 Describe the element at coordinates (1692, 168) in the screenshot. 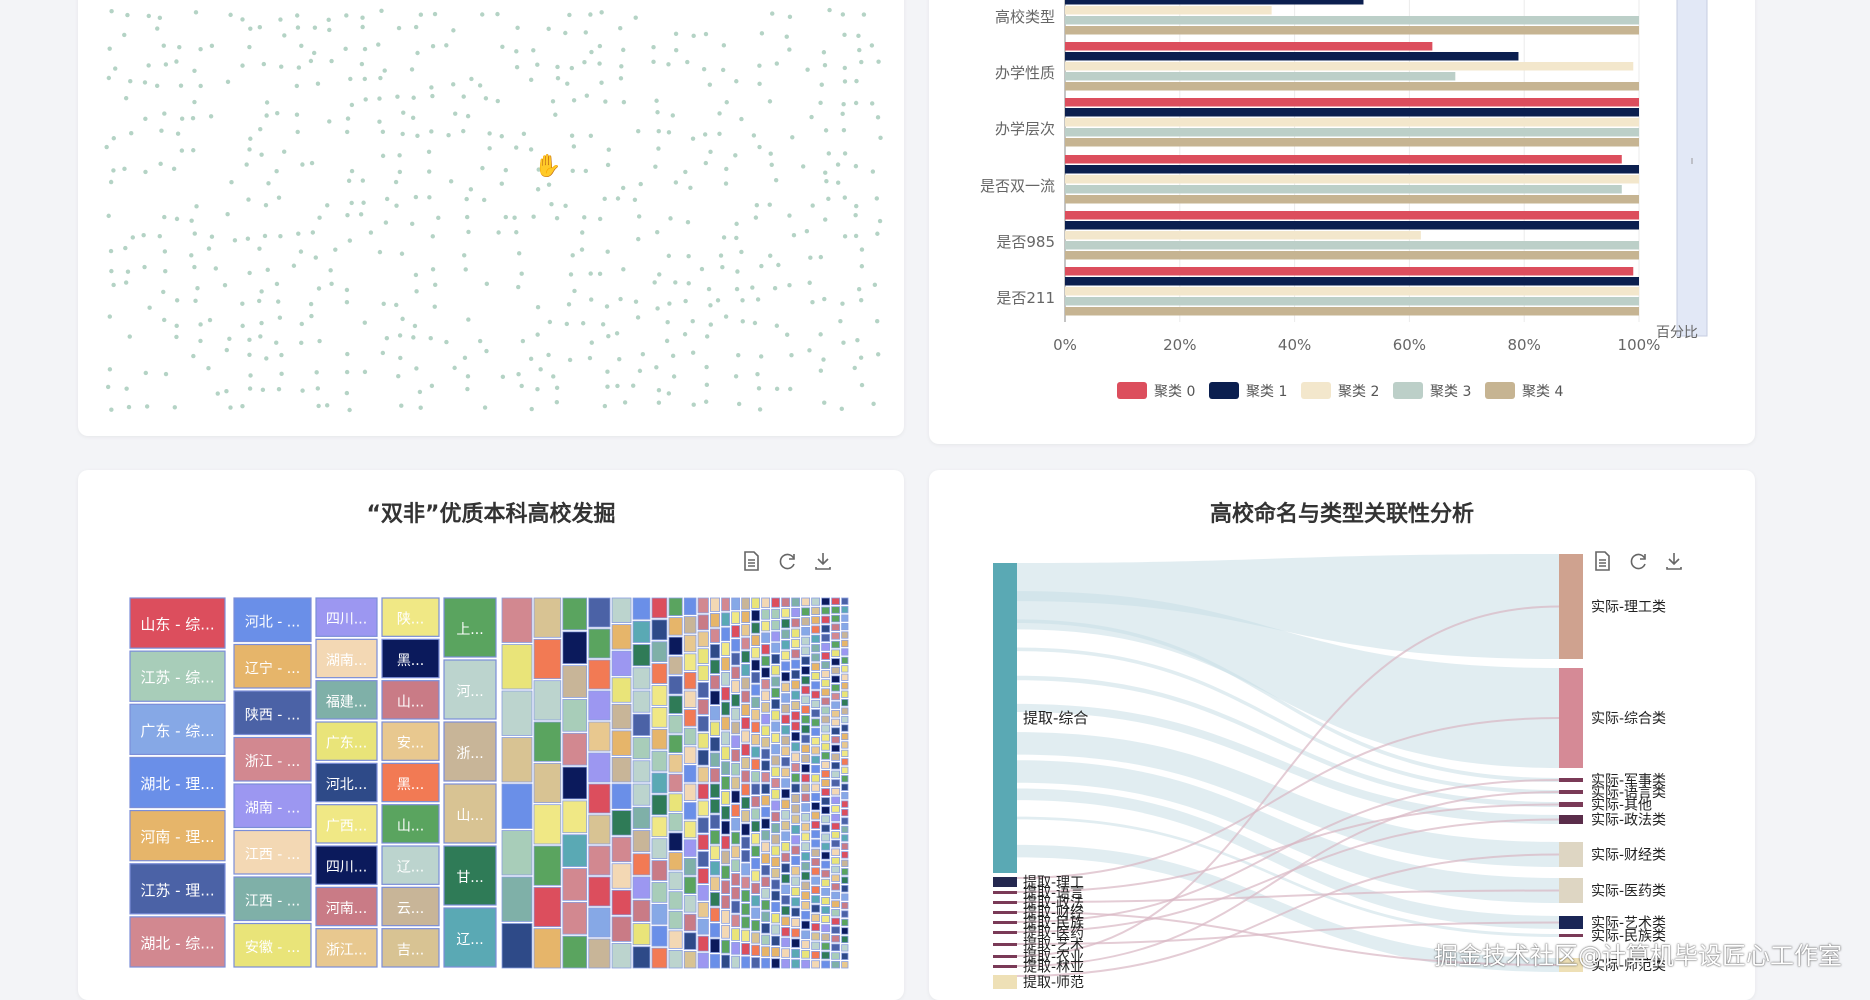

I see `datazoom-slider` at that location.